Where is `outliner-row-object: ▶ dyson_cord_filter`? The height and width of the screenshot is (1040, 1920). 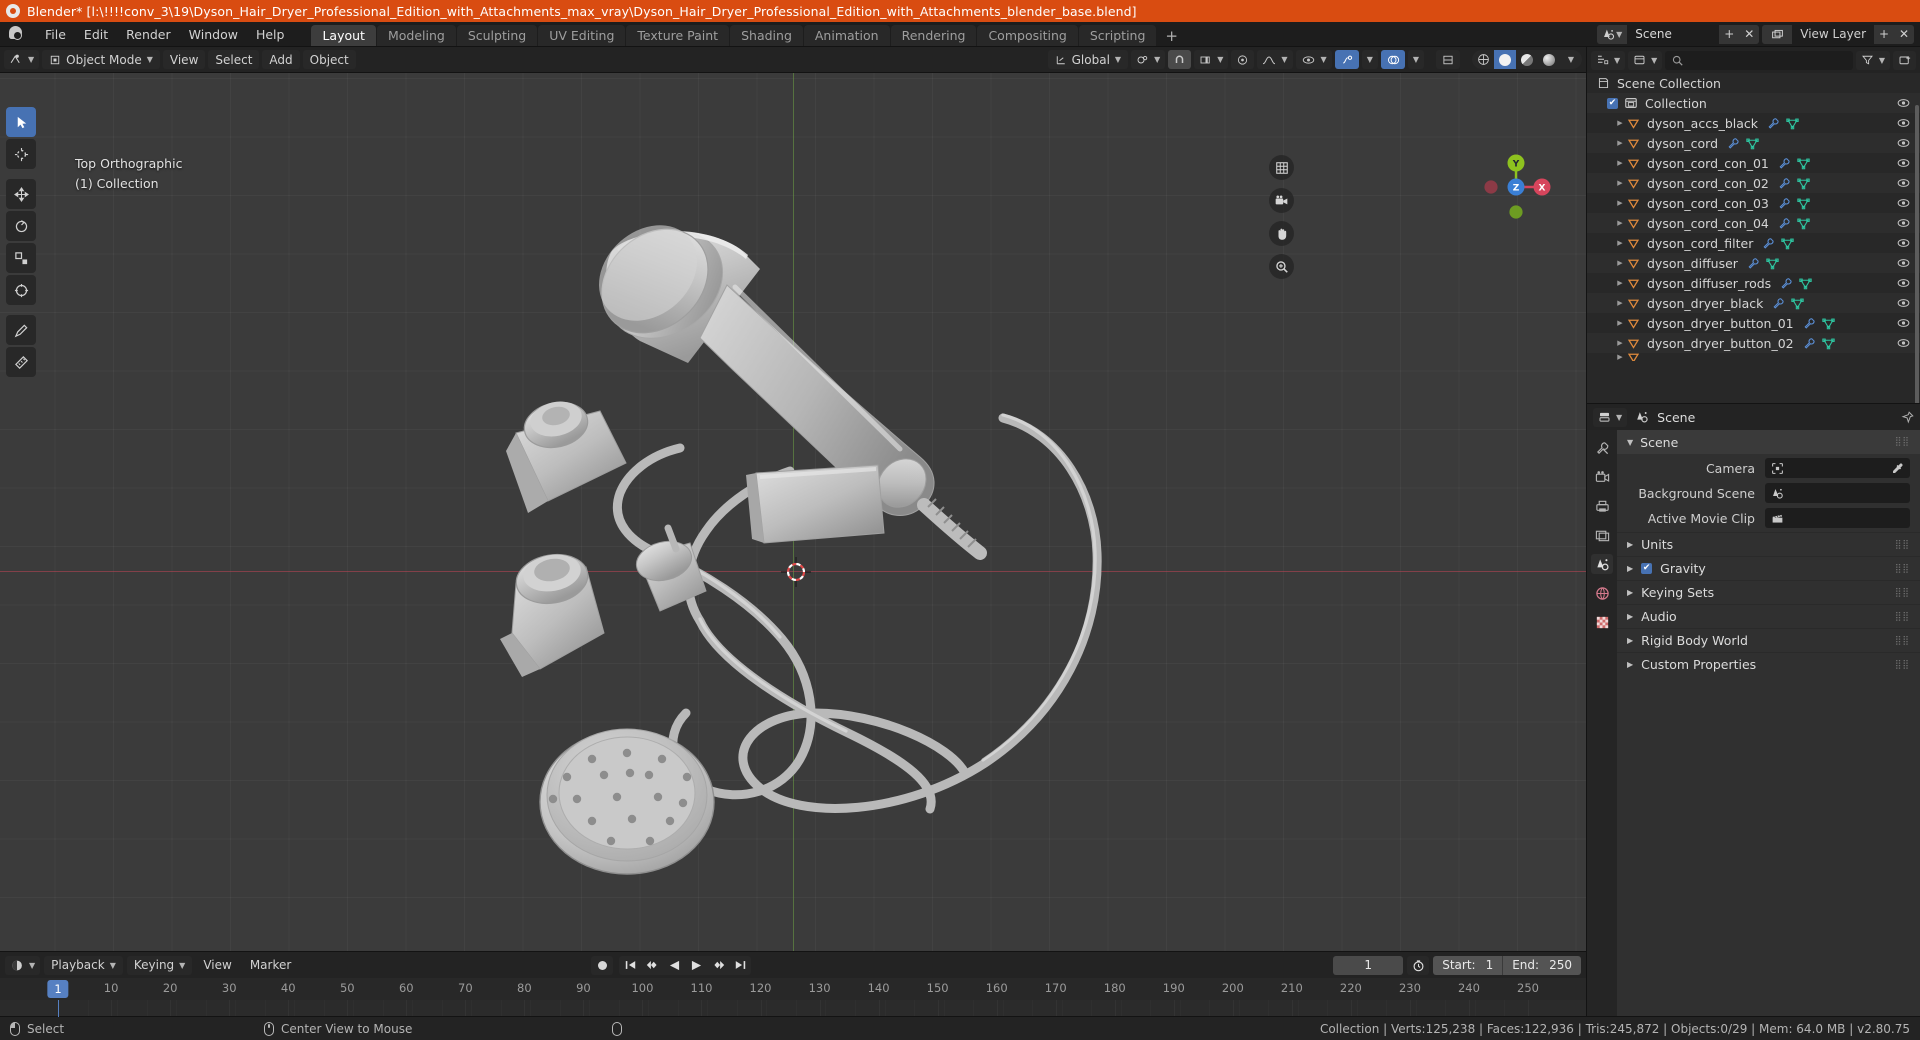
outliner-row-object: ▶ dyson_cord_filter is located at coordinates (1753, 243).